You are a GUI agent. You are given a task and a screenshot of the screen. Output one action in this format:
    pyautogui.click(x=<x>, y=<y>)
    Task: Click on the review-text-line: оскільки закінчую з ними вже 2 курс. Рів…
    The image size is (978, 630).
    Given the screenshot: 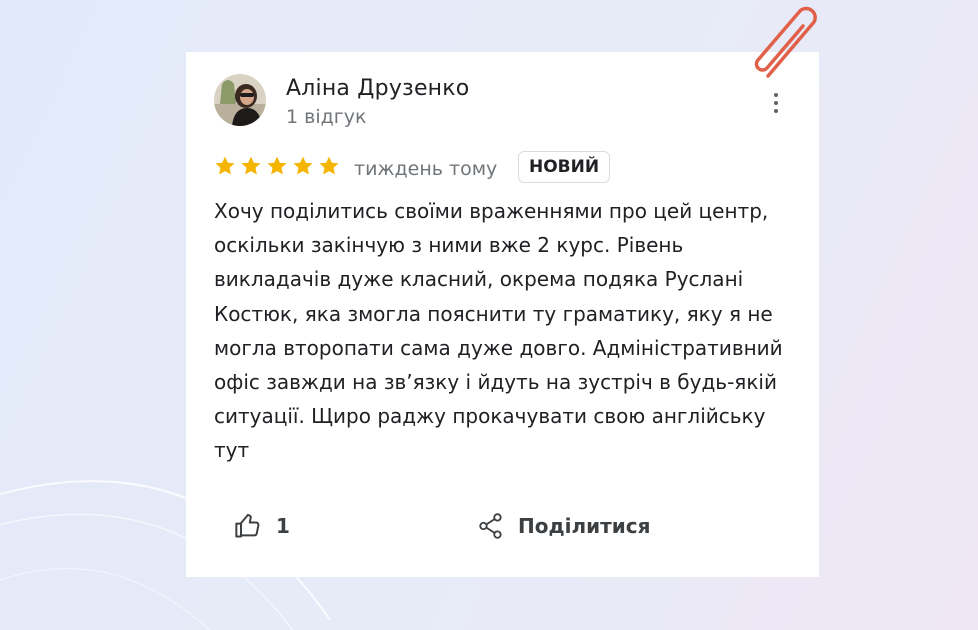 What is the action you would take?
    pyautogui.click(x=449, y=245)
    